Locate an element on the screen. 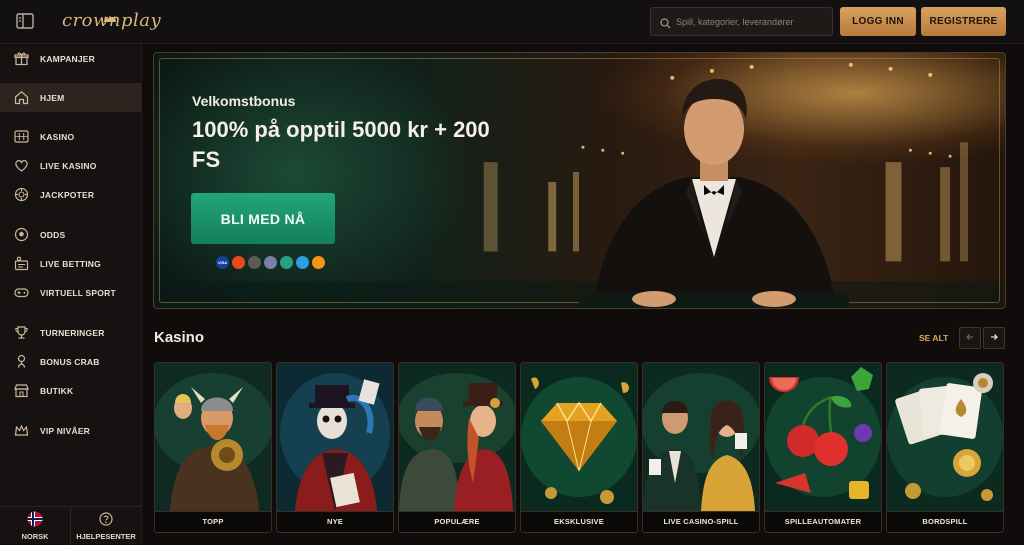  sidebar-item-live-kasino: LIVE KASINO is located at coordinates (70, 165).